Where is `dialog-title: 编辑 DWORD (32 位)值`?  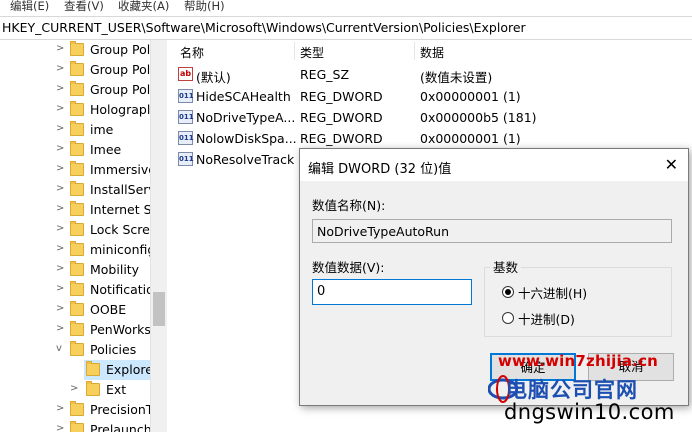 dialog-title: 编辑 DWORD (32 位)值 is located at coordinates (380, 169).